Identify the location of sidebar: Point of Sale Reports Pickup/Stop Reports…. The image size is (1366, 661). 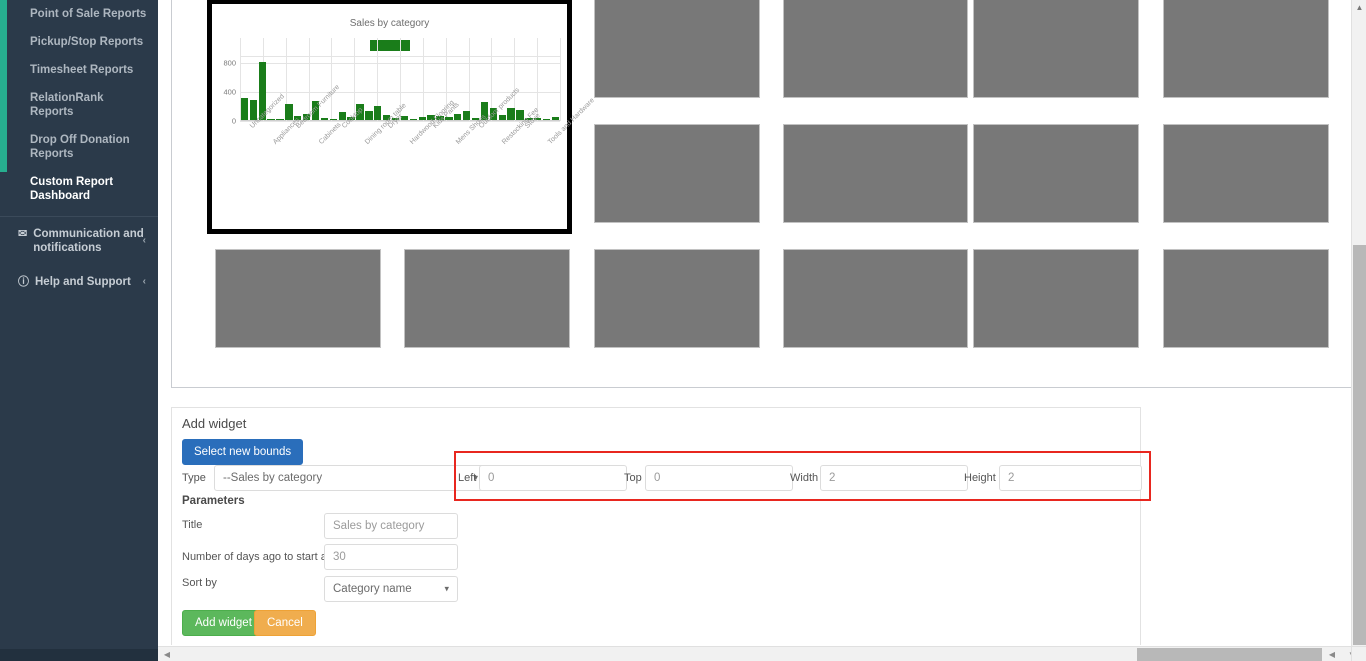
(79, 330).